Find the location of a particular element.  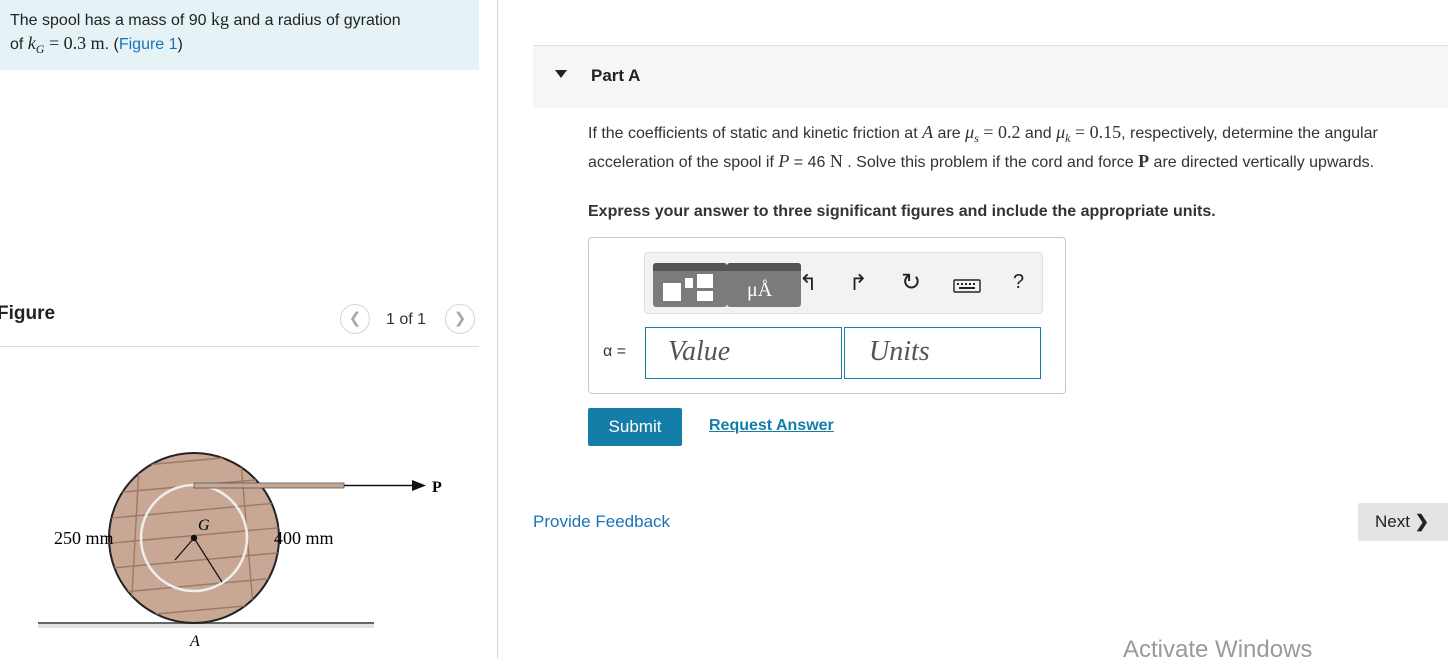

figure-next-button: ❯ is located at coordinates (460, 319).